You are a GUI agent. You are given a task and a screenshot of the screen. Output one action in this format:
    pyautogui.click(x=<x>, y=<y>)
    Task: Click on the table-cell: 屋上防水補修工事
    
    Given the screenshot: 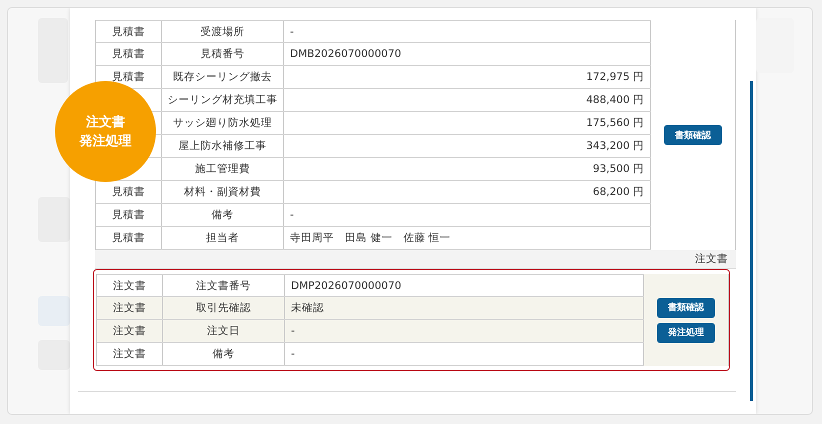 What is the action you would take?
    pyautogui.click(x=223, y=146)
    